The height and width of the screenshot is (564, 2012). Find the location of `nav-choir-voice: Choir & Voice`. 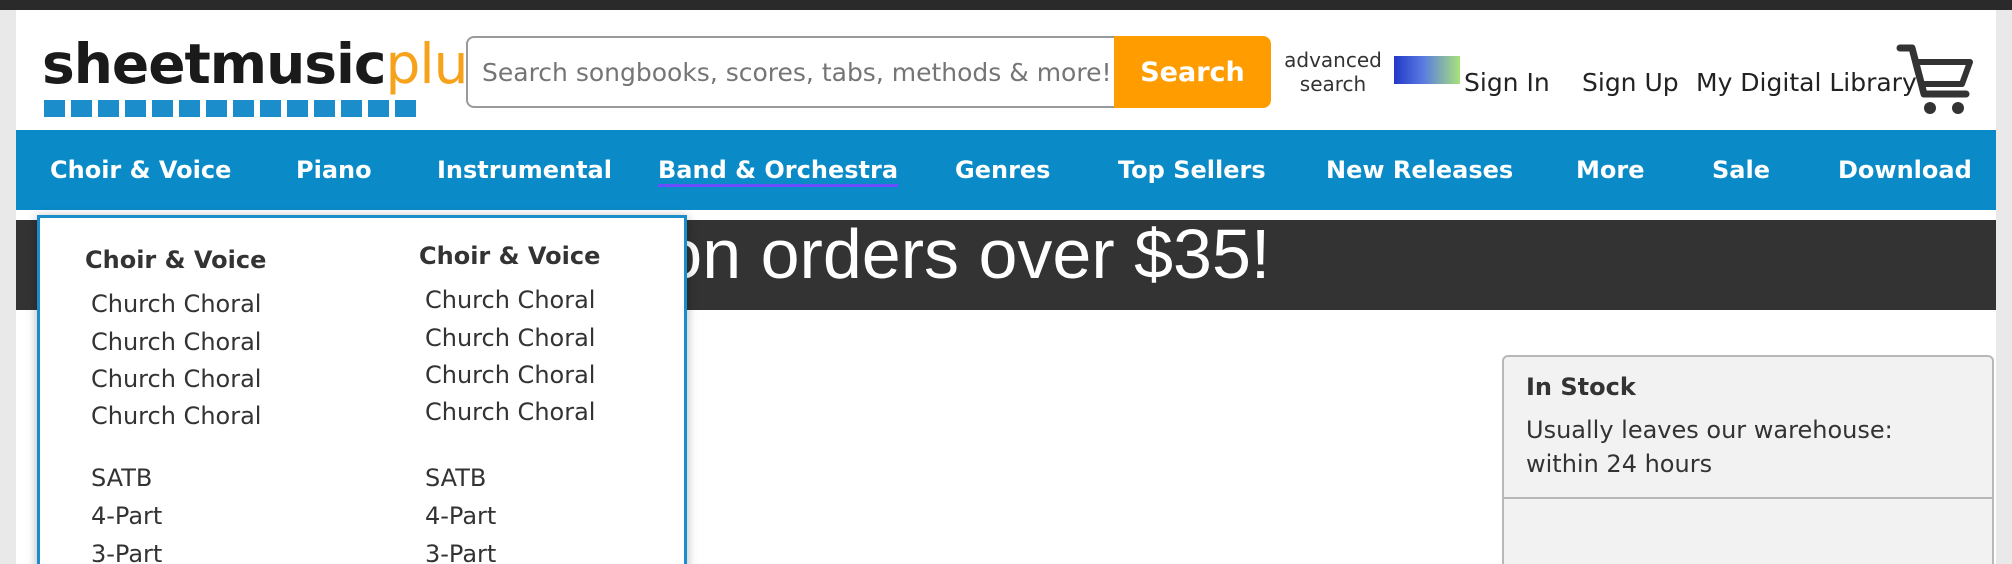

nav-choir-voice: Choir & Voice is located at coordinates (140, 170).